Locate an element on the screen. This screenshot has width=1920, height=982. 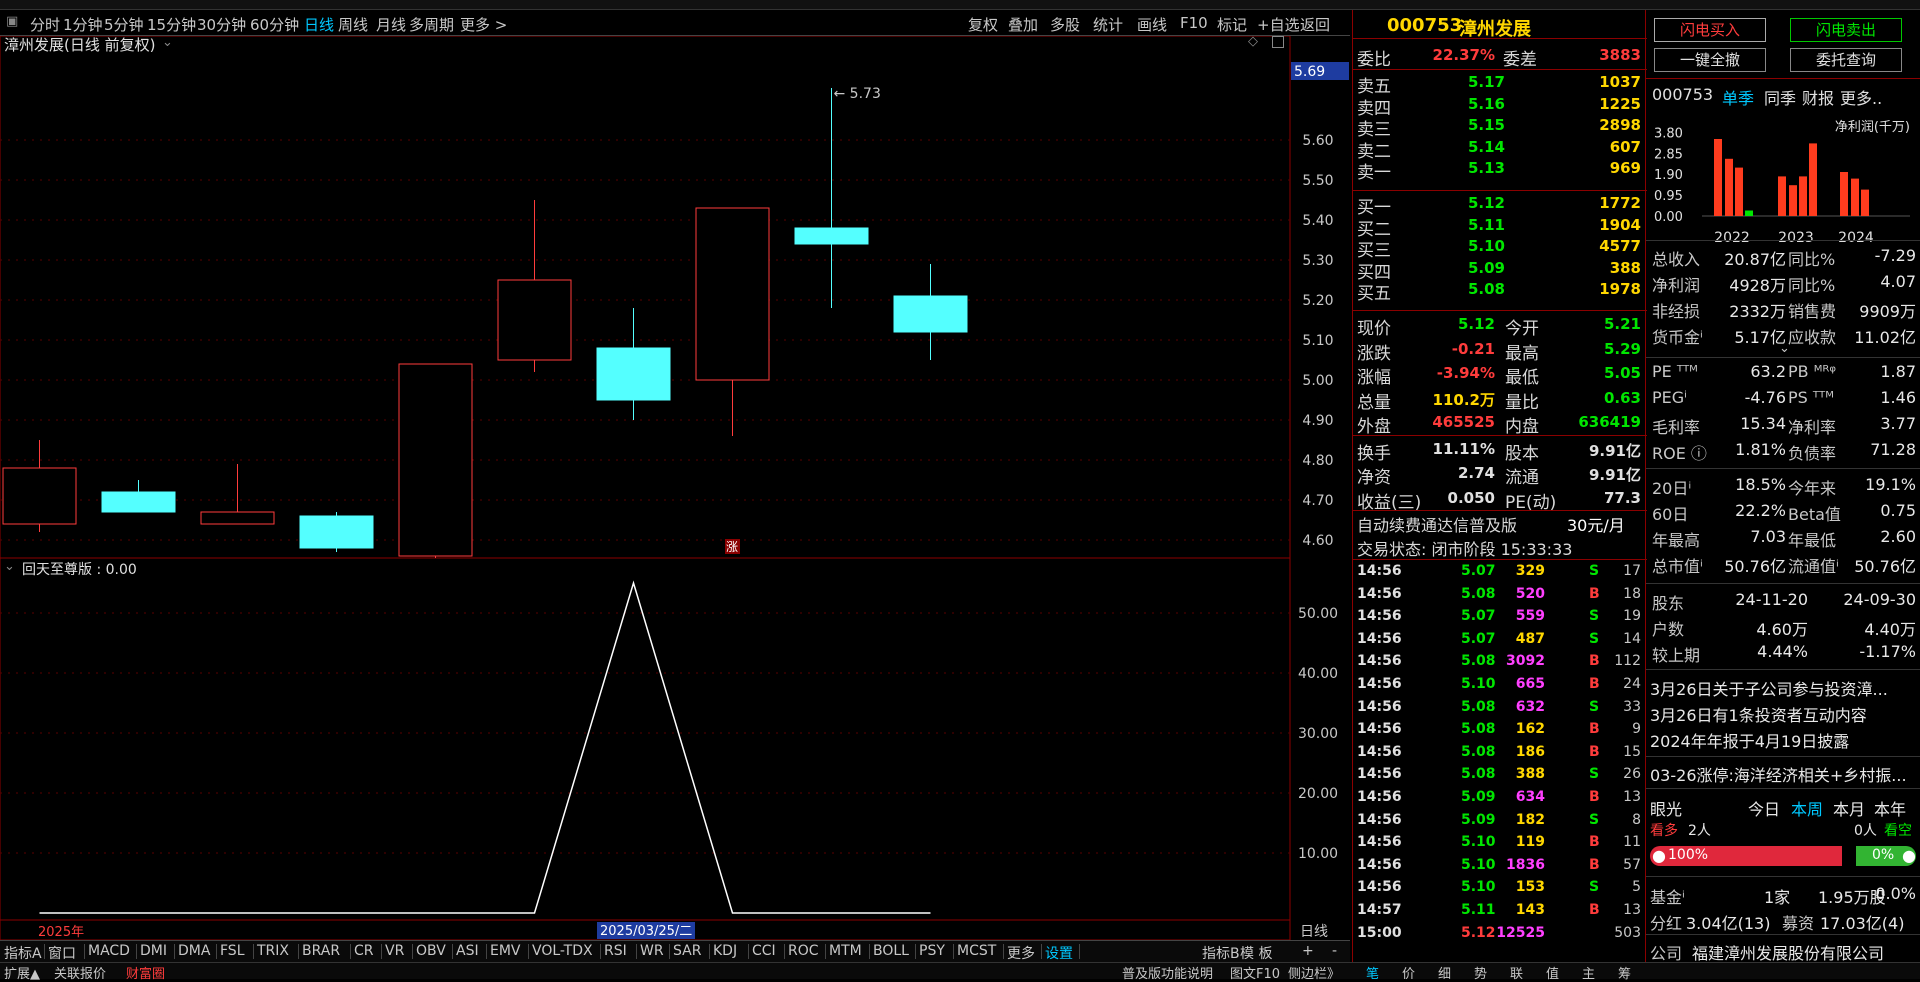
tick-count: 14 is located at coordinates (1632, 638).